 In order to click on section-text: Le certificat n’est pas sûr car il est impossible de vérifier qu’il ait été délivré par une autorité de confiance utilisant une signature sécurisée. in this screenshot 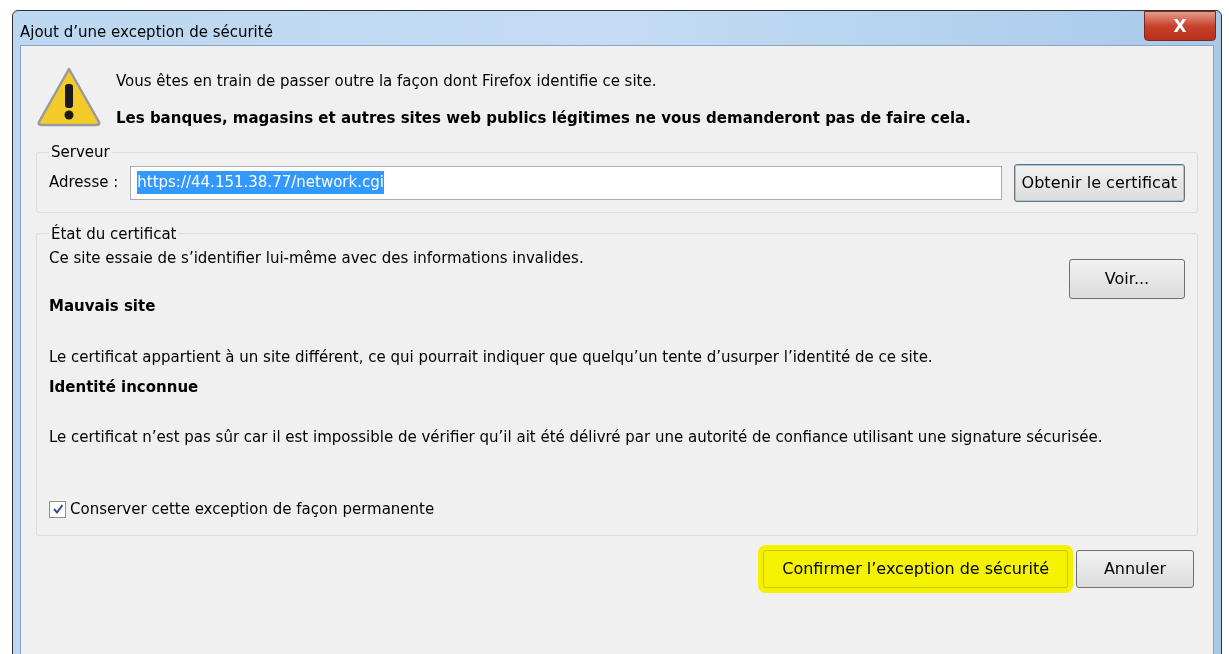, I will do `click(576, 437)`.